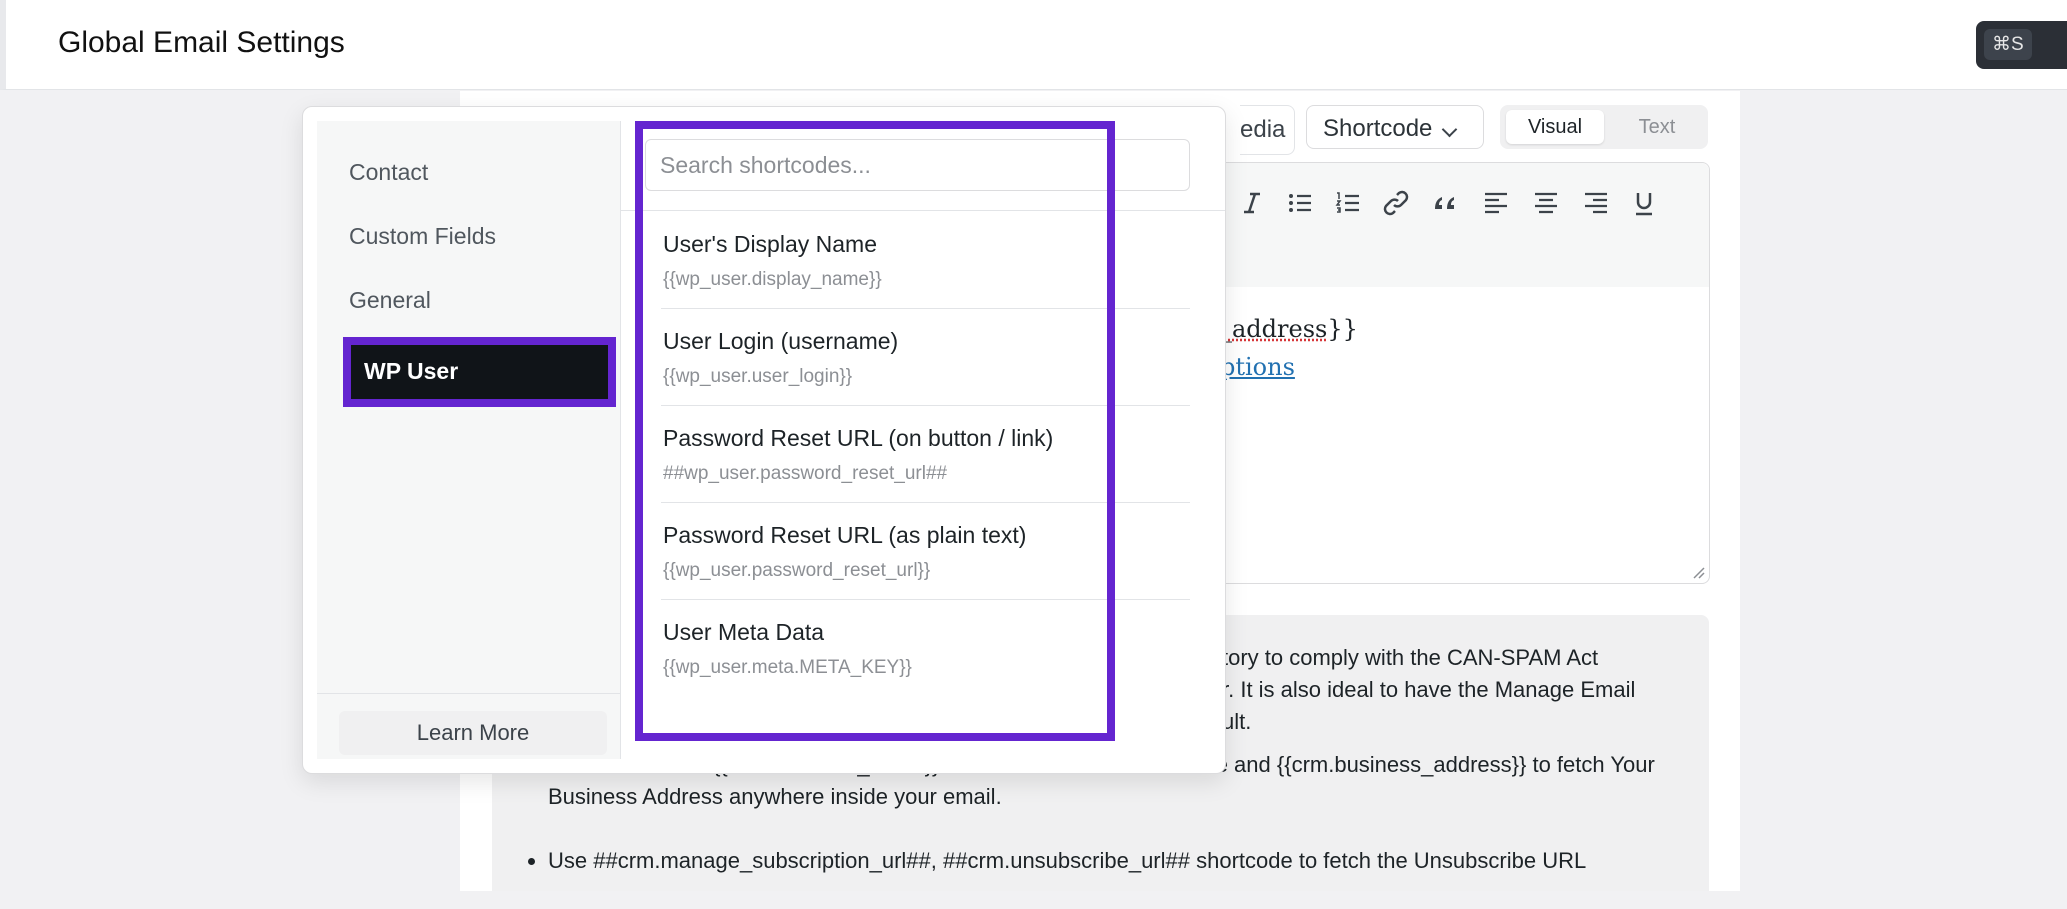 Image resolution: width=2067 pixels, height=909 pixels. What do you see at coordinates (1446, 203) in the screenshot?
I see `blockquote-icon` at bounding box center [1446, 203].